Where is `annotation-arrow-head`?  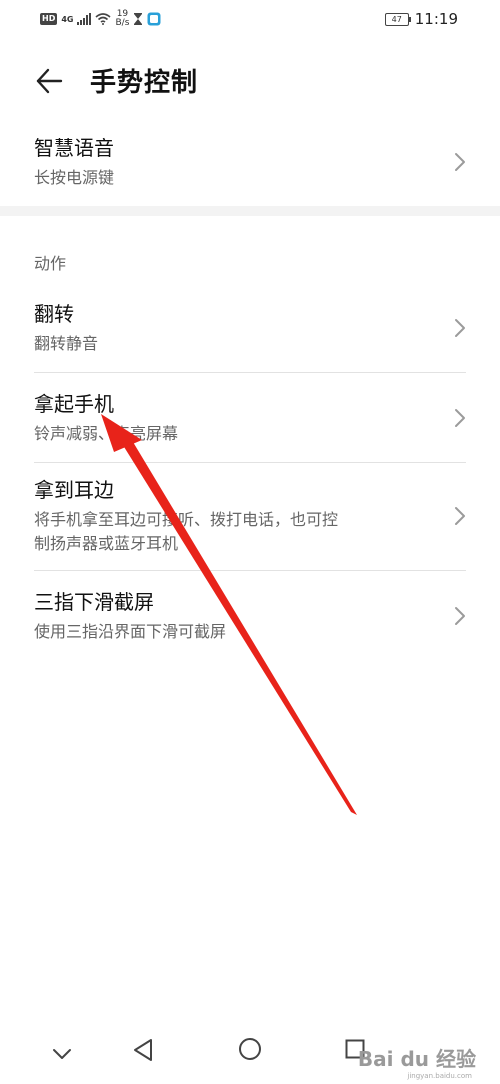
annotation-arrow-head is located at coordinates (121, 433).